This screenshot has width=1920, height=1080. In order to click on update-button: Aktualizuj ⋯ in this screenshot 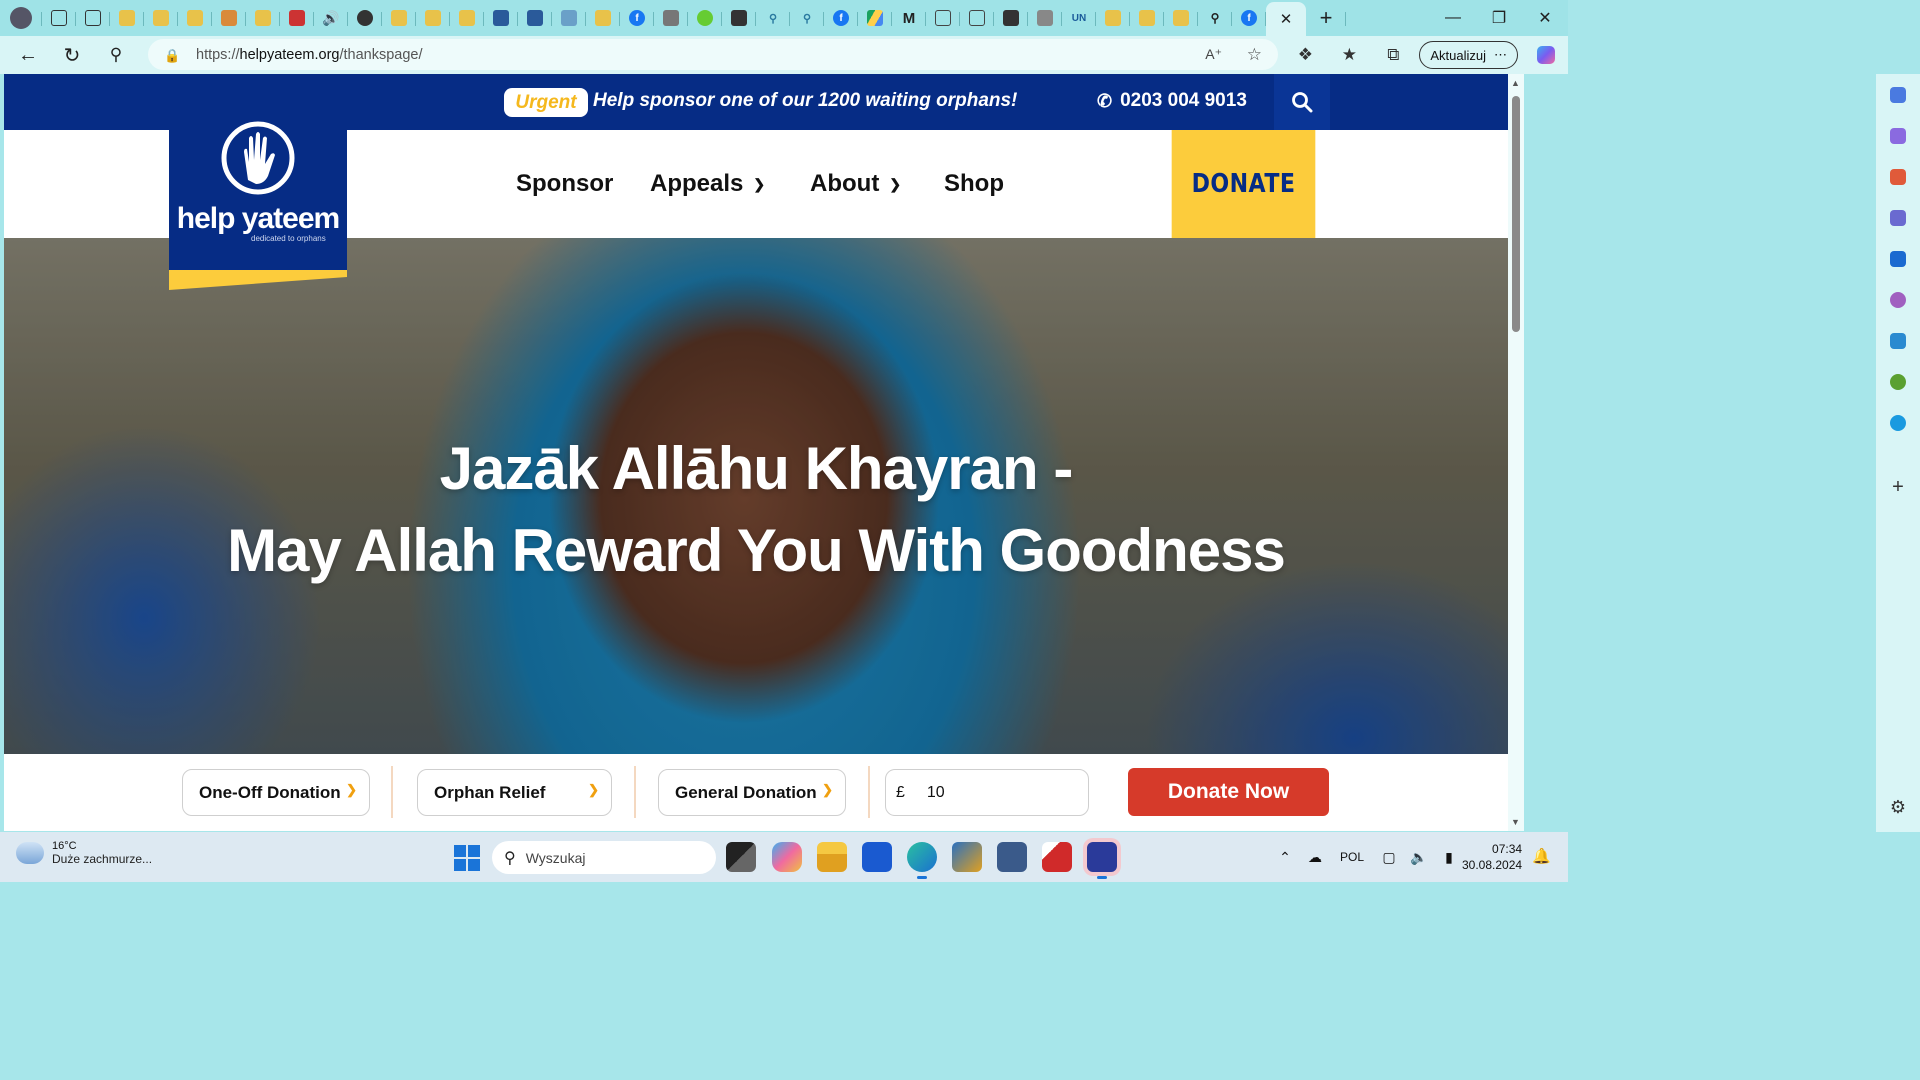, I will do `click(1468, 55)`.